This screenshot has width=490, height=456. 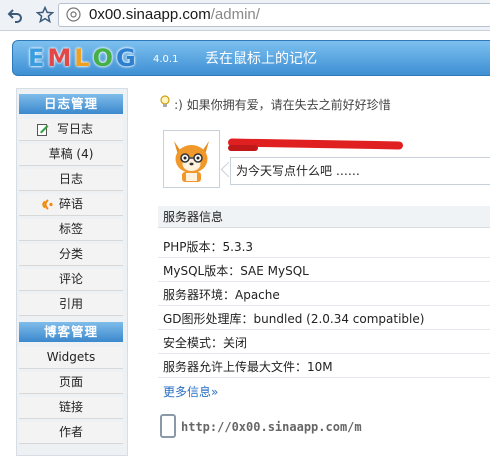 I want to click on sidebar-item-logs: 日志, so click(x=71, y=180).